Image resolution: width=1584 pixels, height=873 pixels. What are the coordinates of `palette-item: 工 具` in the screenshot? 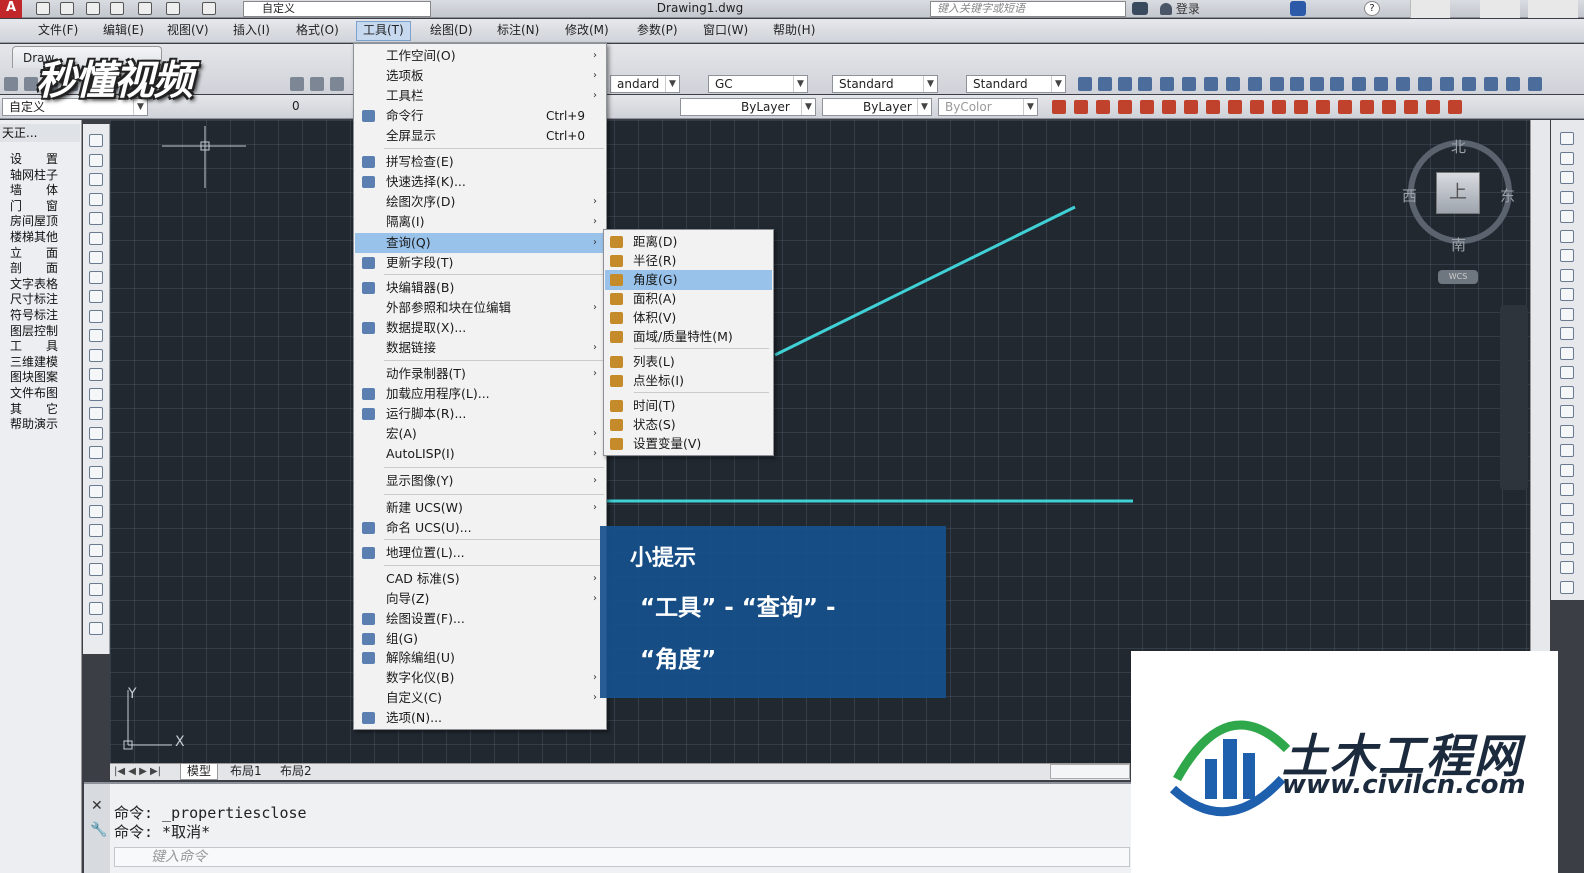 It's located at (34, 346).